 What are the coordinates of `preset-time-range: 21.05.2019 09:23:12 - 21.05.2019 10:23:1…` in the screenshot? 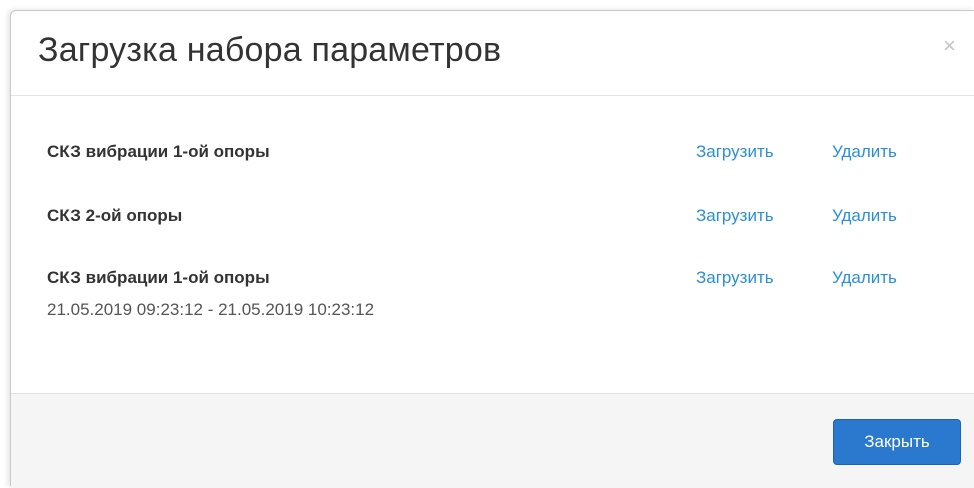 It's located at (211, 309).